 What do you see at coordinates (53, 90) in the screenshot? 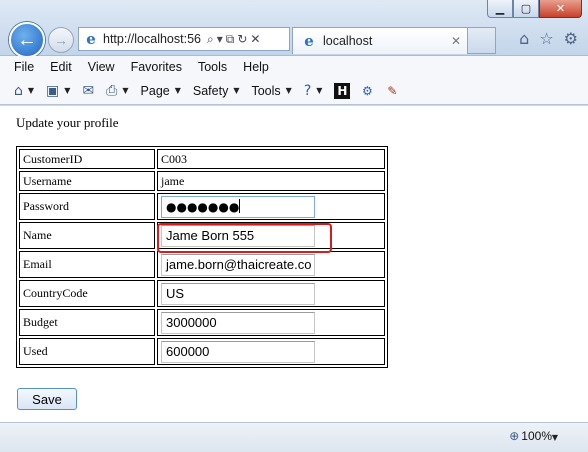
I see `rss-icon: ▣` at bounding box center [53, 90].